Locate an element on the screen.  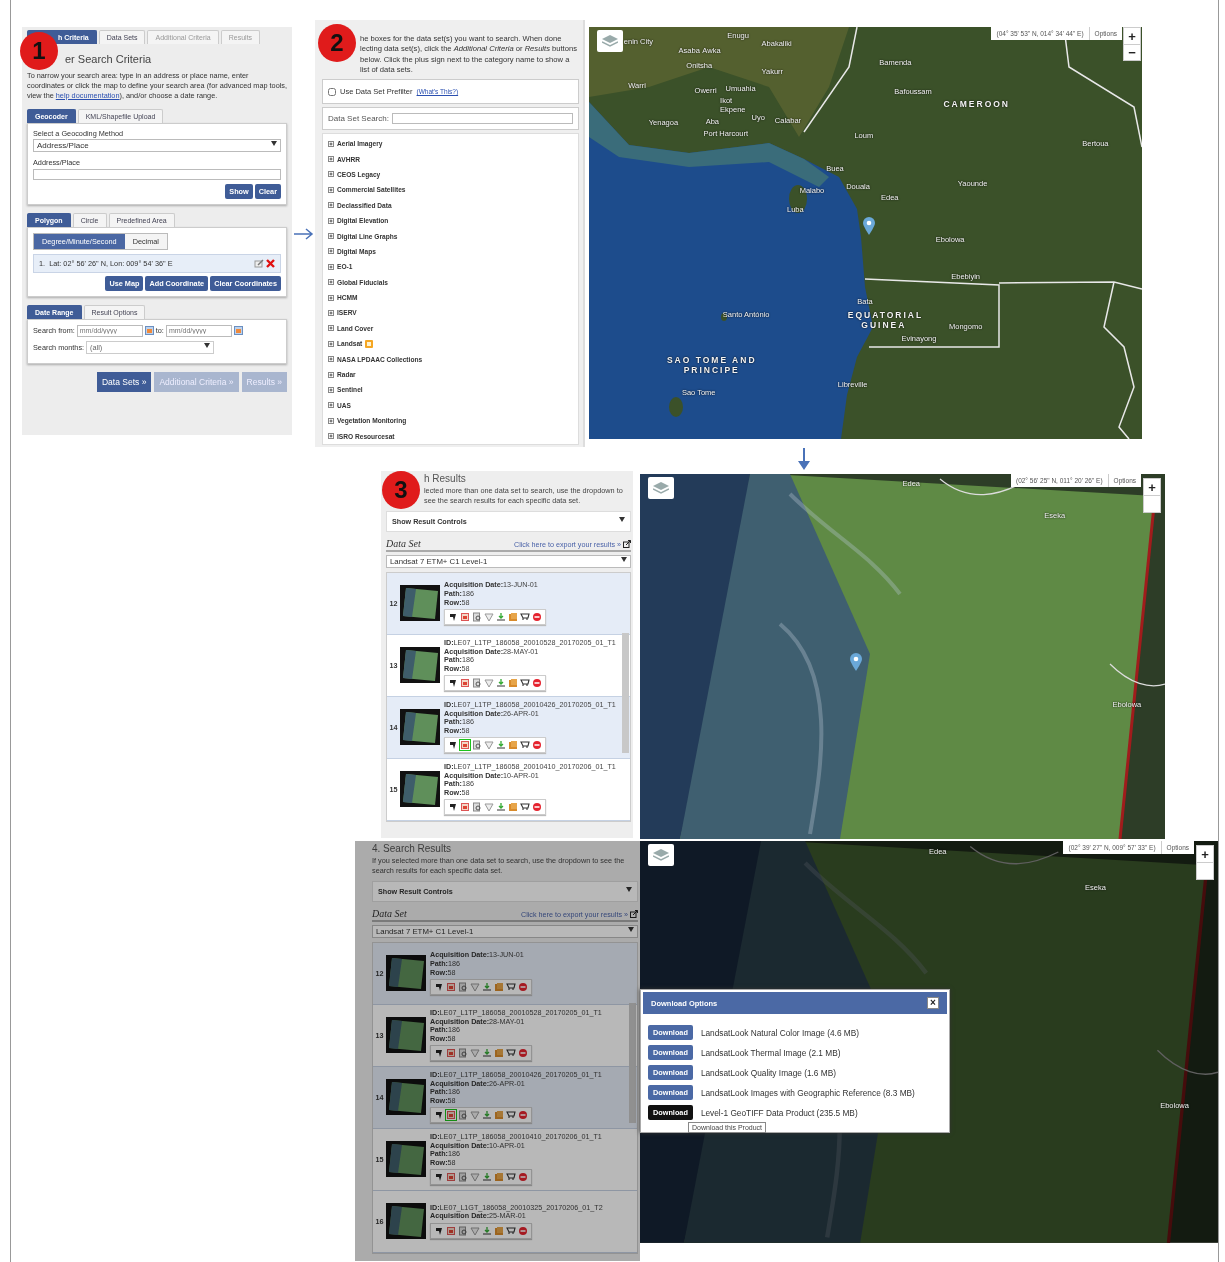
address-input-field is located at coordinates (157, 174).